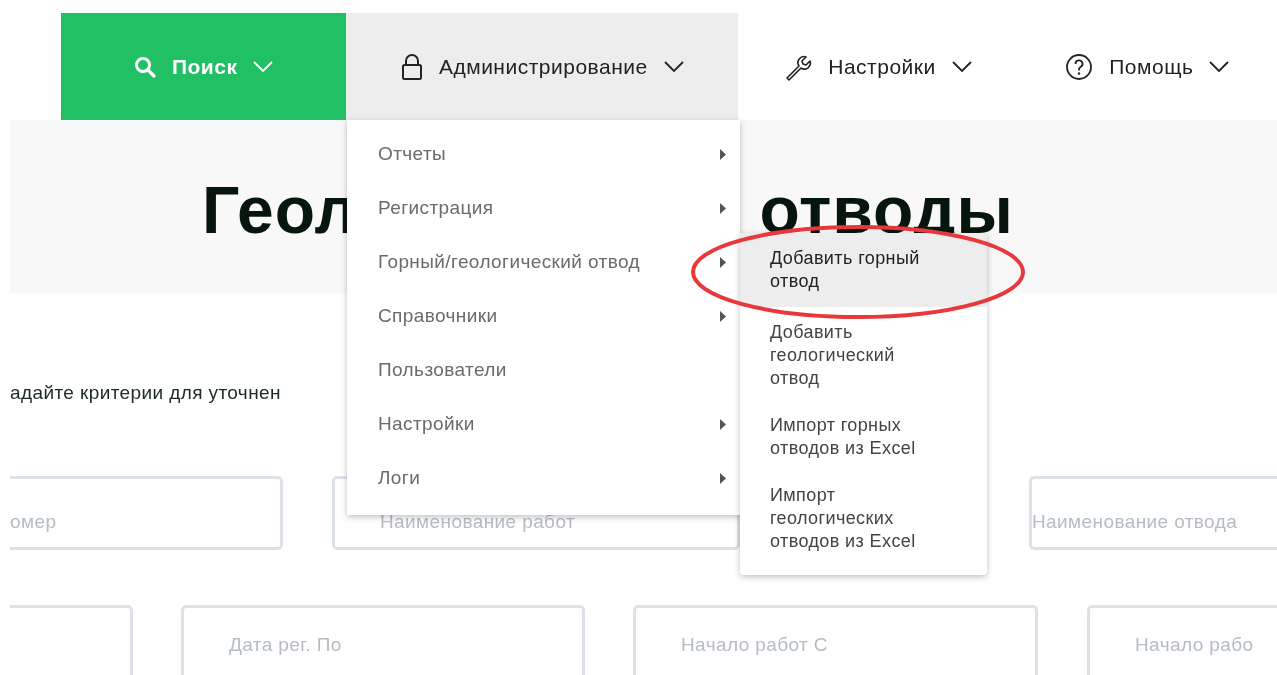  Describe the element at coordinates (145, 393) in the screenshot. I see `hint-text: адайте критерии для уточнен` at that location.